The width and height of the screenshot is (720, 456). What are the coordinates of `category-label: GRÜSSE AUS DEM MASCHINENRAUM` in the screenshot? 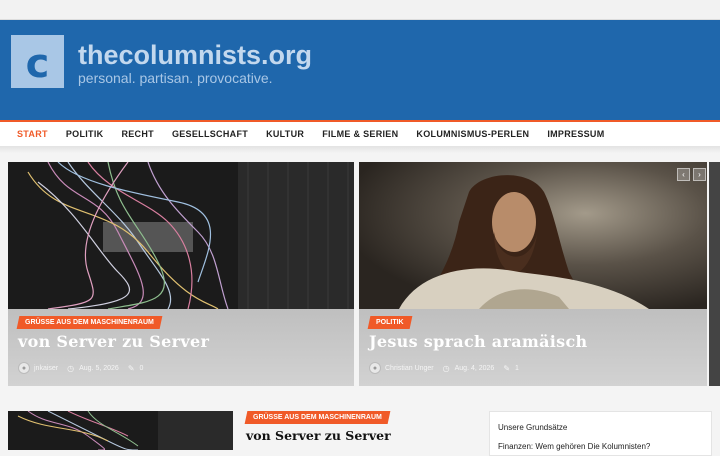 It's located at (89, 322).